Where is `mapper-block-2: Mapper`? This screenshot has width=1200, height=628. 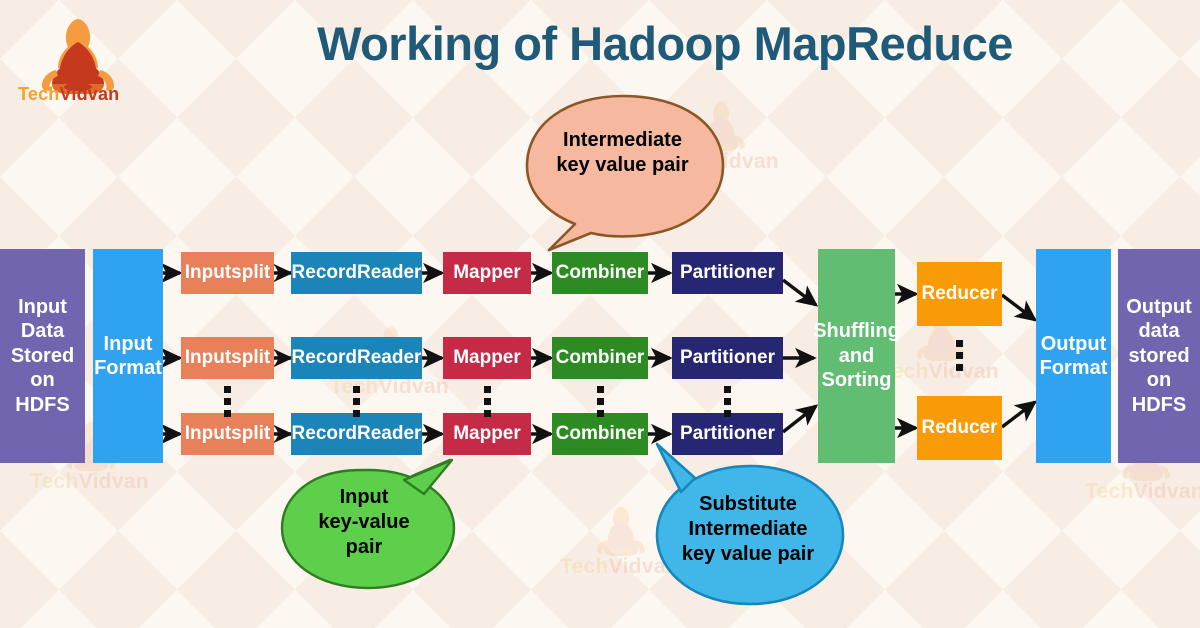 mapper-block-2: Mapper is located at coordinates (487, 358).